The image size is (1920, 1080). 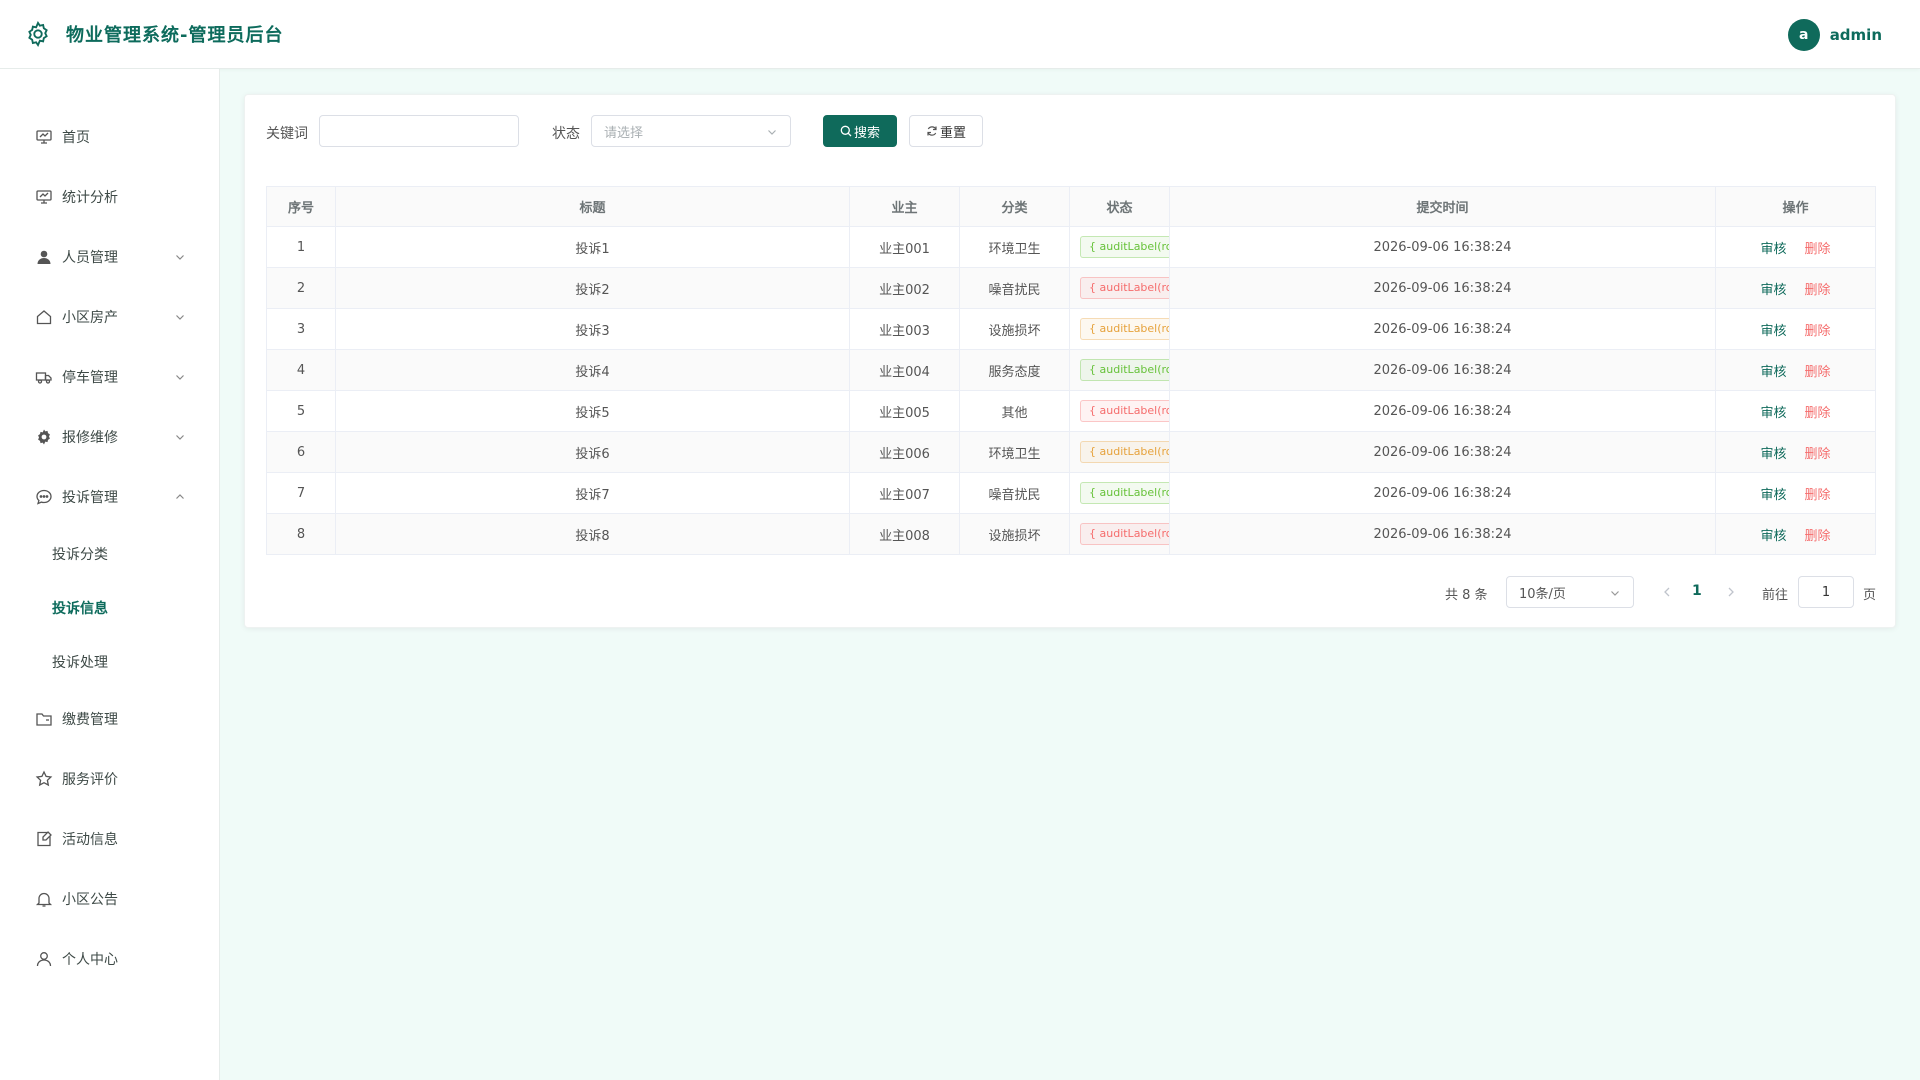 I want to click on keyword-input, so click(x=419, y=131).